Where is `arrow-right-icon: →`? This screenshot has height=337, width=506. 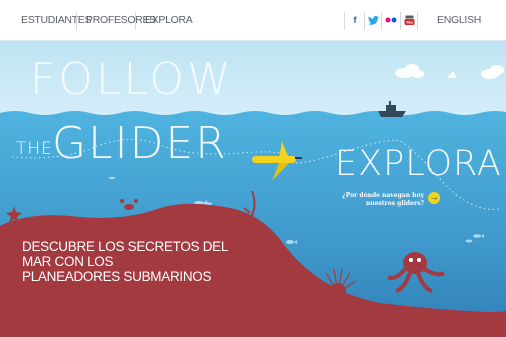
arrow-right-icon: → is located at coordinates (434, 198).